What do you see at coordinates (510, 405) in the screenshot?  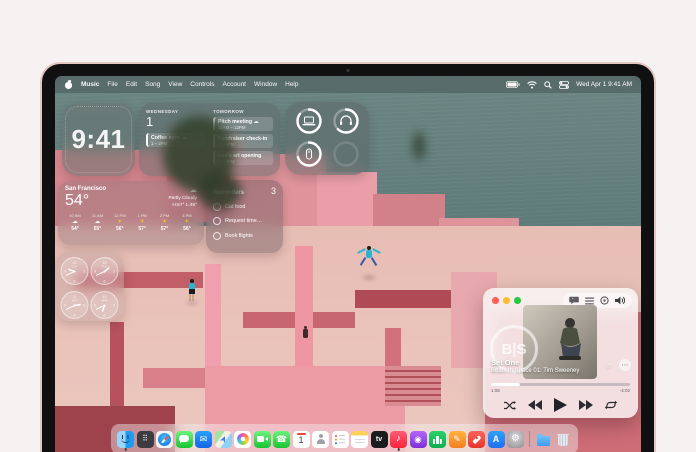 I see `shuffle-button` at bounding box center [510, 405].